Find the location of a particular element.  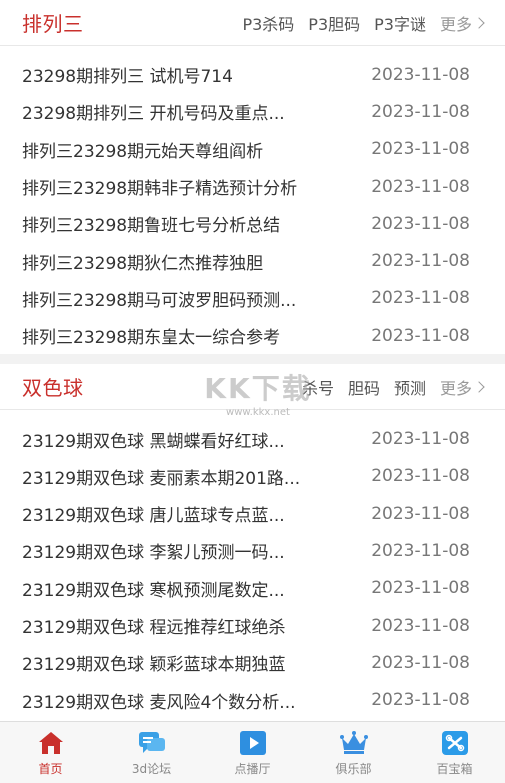

list-item: 排列三23298期马可波罗胆码预测... 2023-11-08 is located at coordinates (252, 298).